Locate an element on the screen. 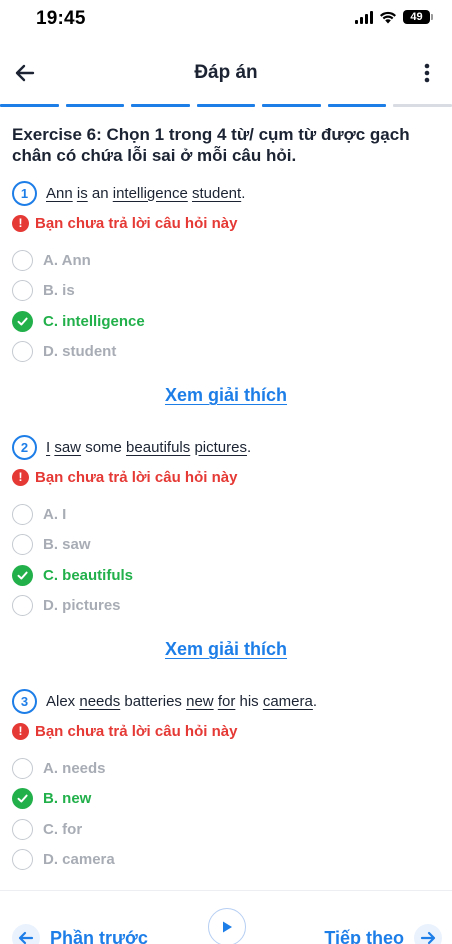  options-list: A. I B. saw C. beautifuls D. pictures is located at coordinates (226, 560).